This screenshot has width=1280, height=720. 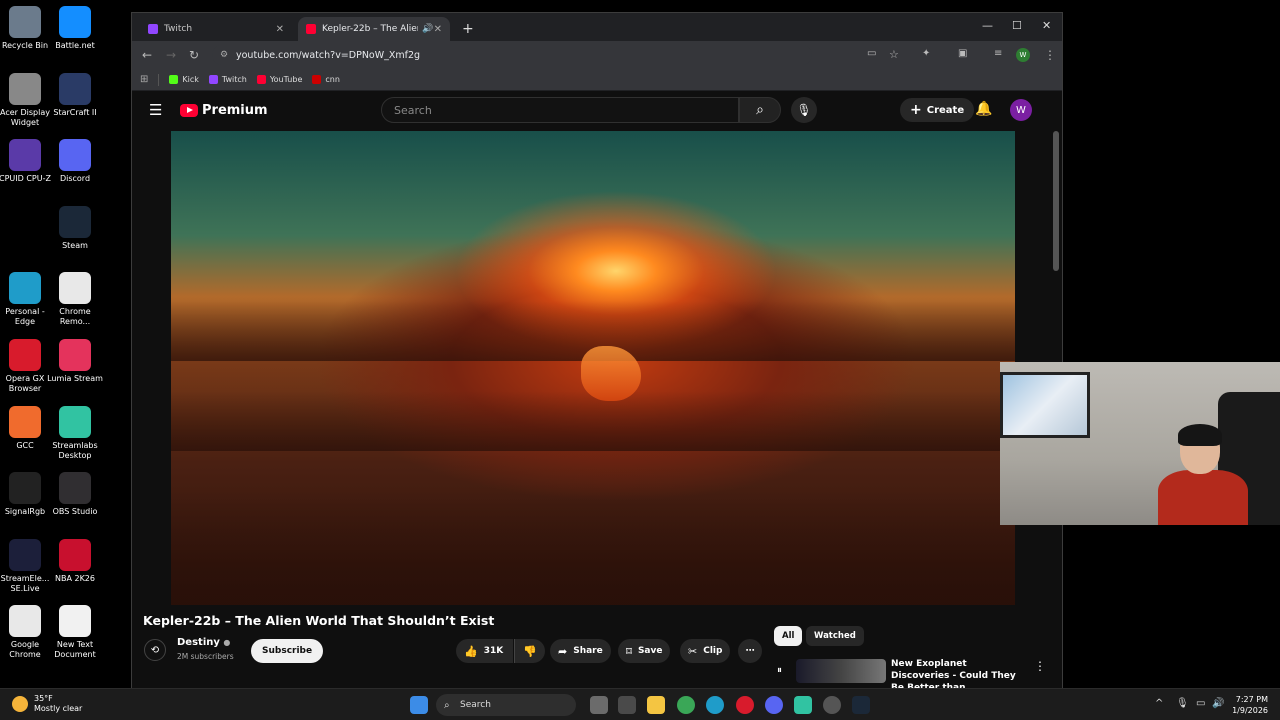 I want to click on channel-name: Destiny ●, so click(x=203, y=642).